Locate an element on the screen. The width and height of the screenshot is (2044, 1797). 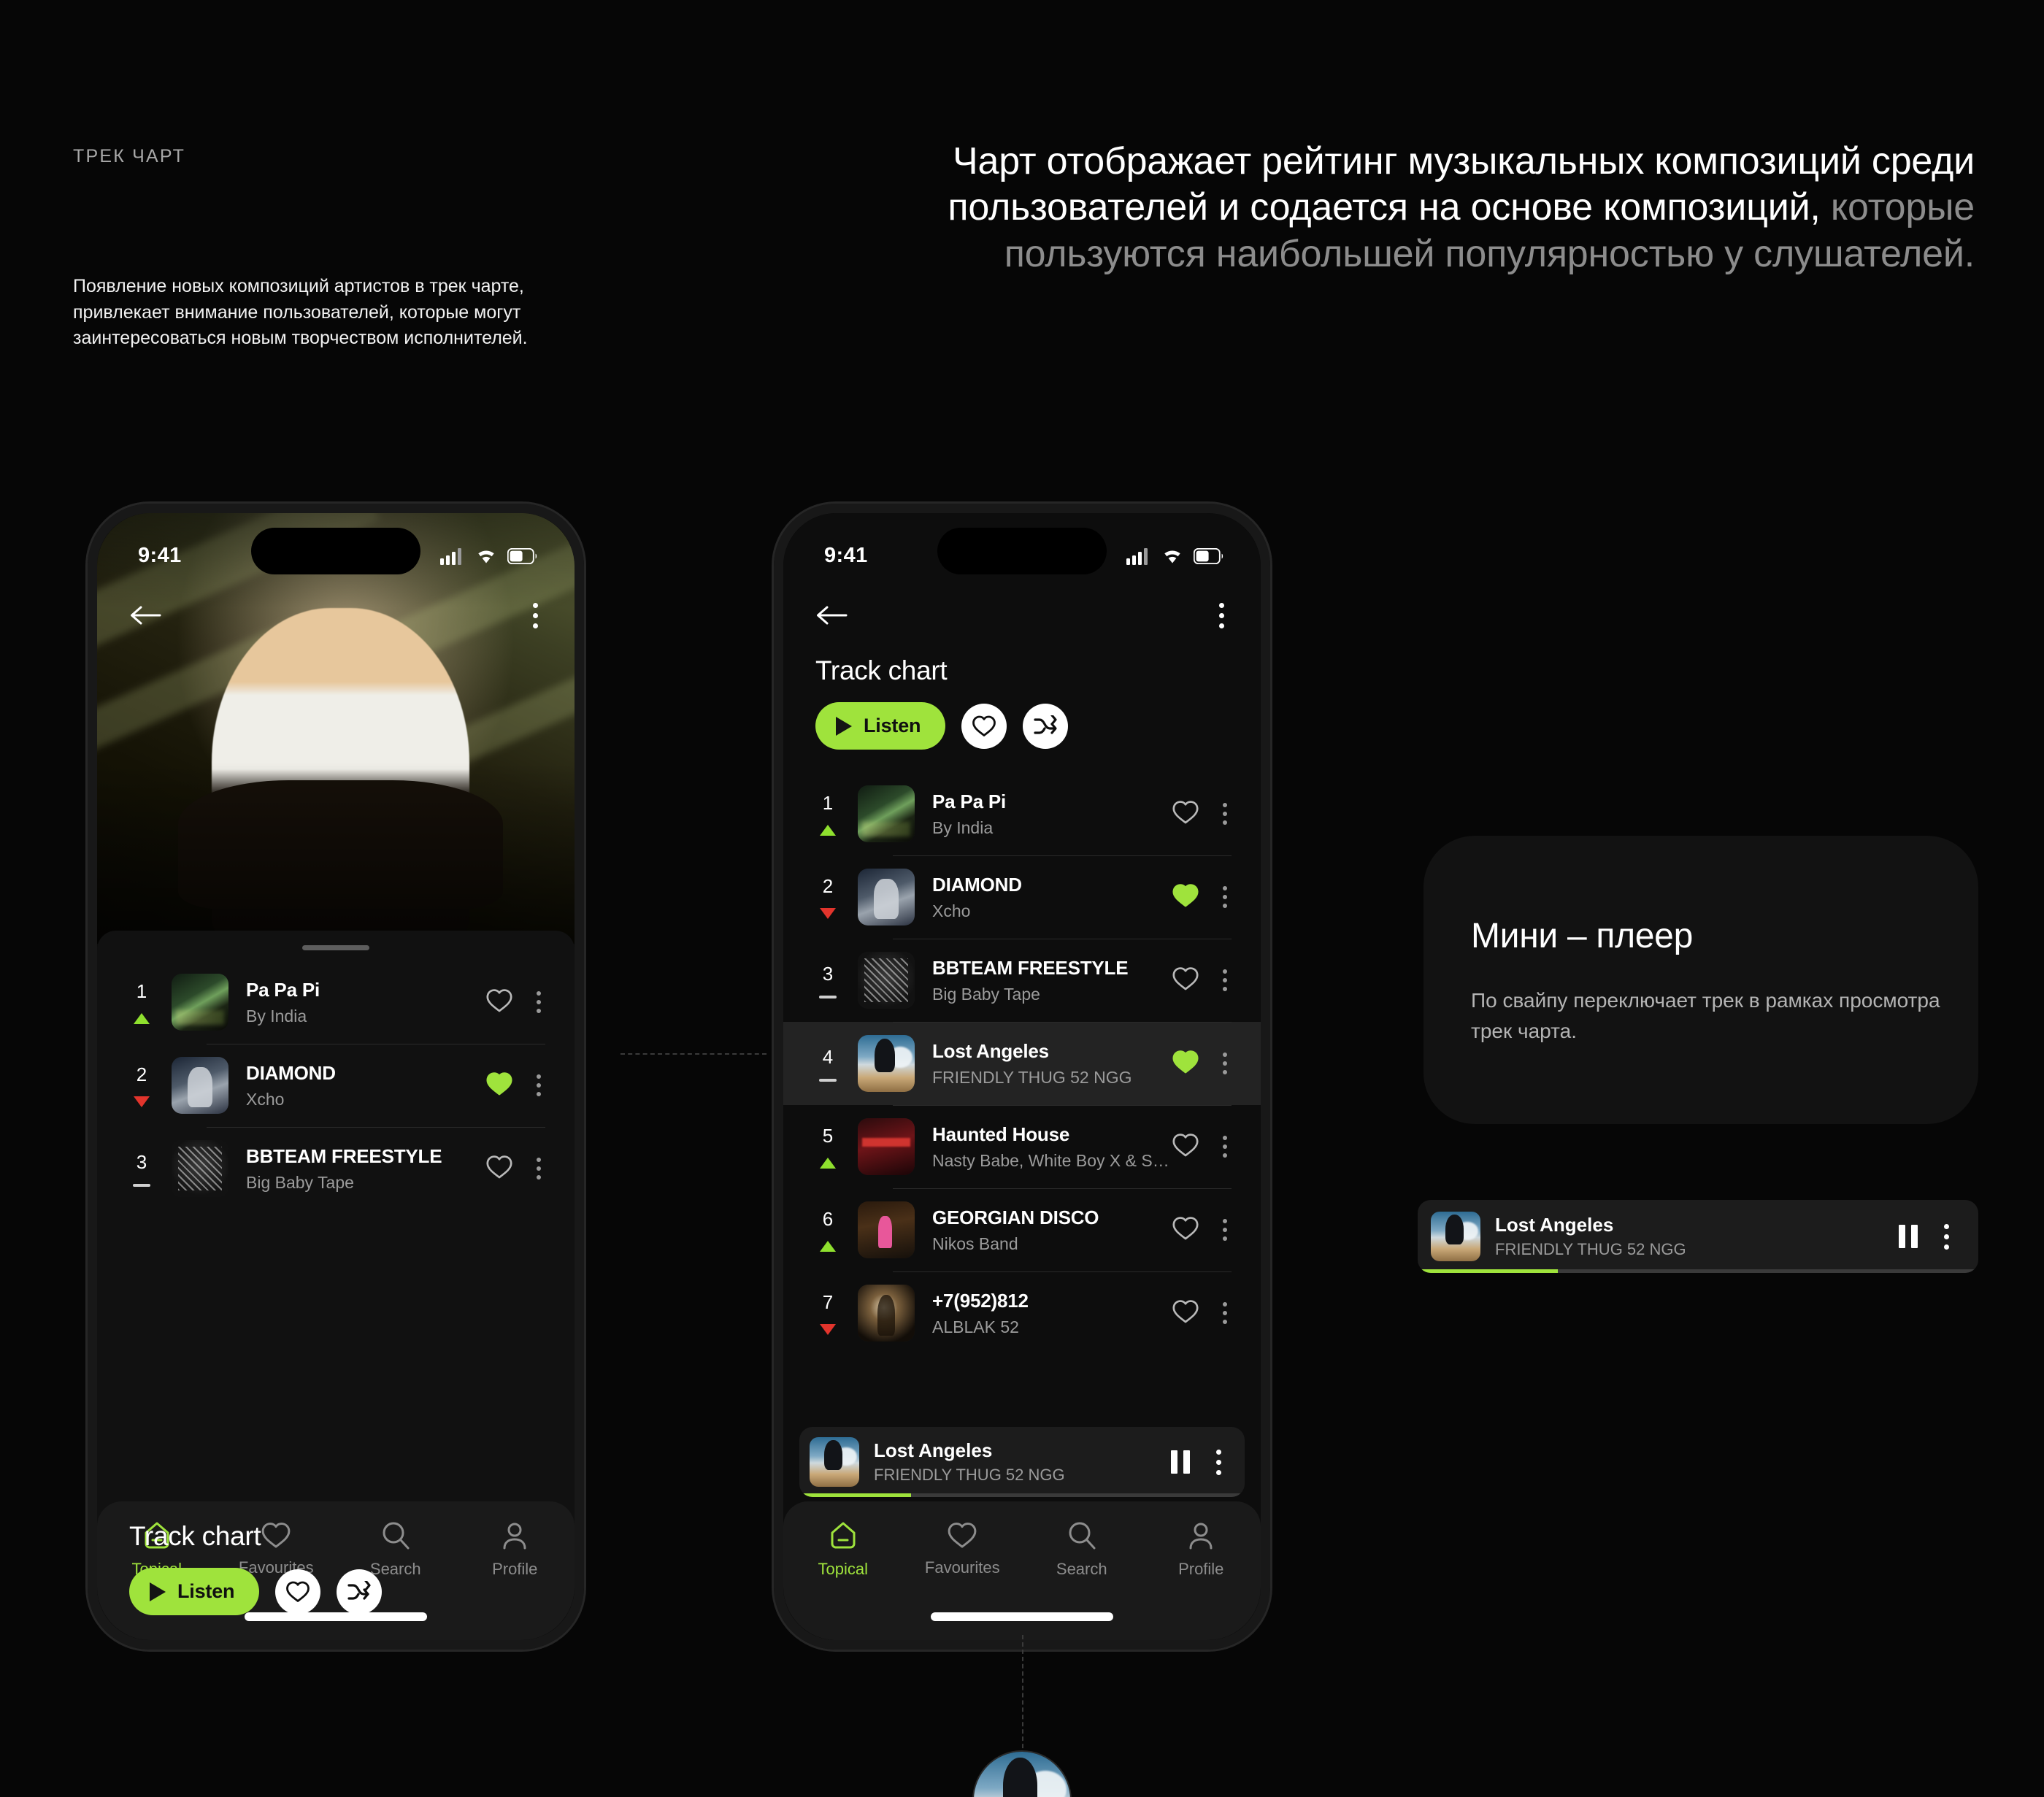
track-title: GEORGIAN DISCO is located at coordinates (1015, 1217).